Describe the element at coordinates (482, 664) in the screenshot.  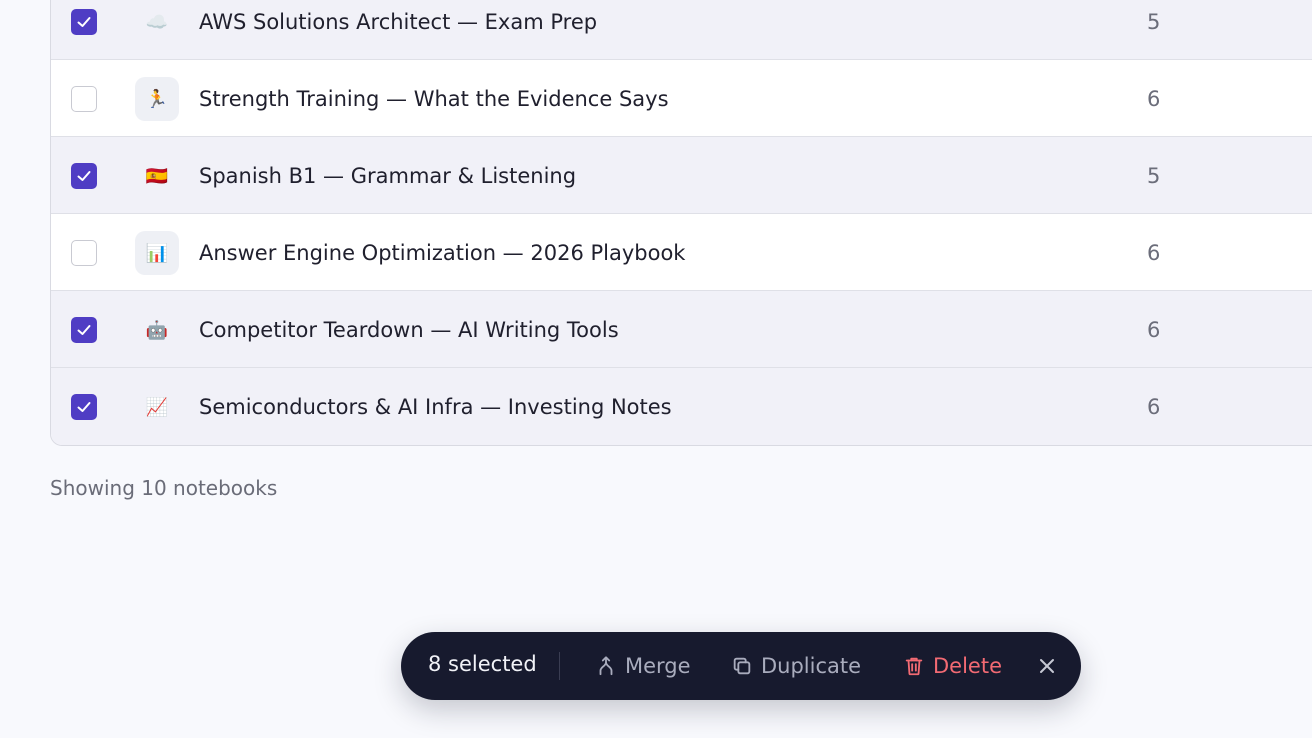
I see `selected-count: 8 selected` at that location.